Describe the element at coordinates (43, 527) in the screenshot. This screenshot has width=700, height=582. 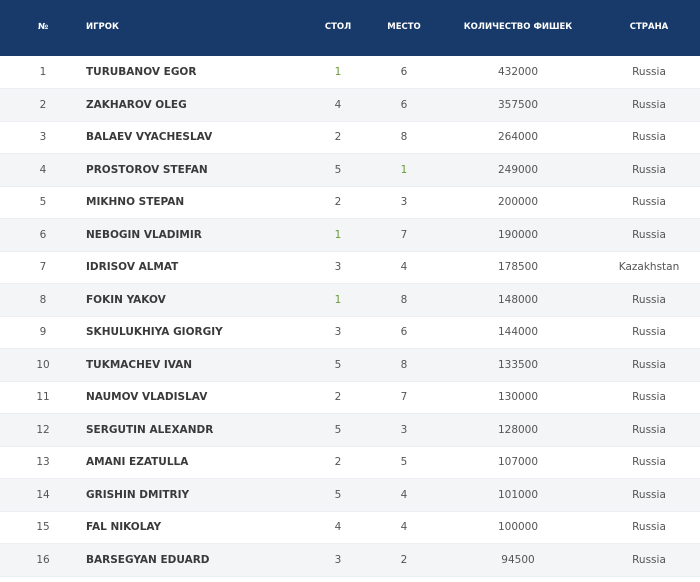
I see `player-rank: 15` at that location.